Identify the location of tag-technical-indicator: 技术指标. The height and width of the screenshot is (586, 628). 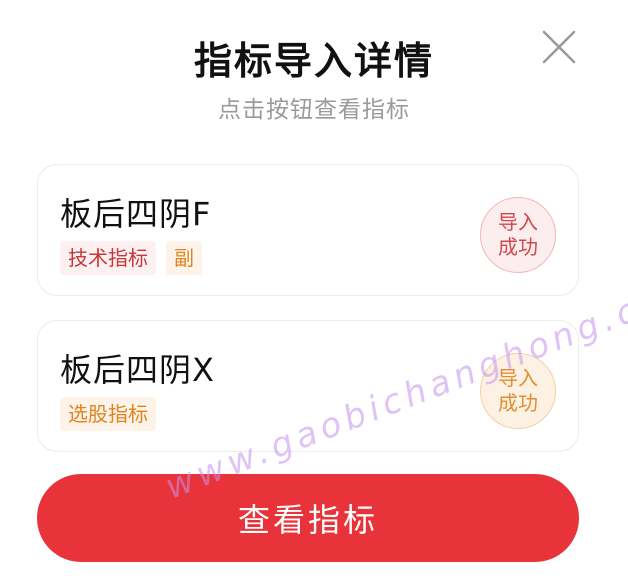
(108, 258).